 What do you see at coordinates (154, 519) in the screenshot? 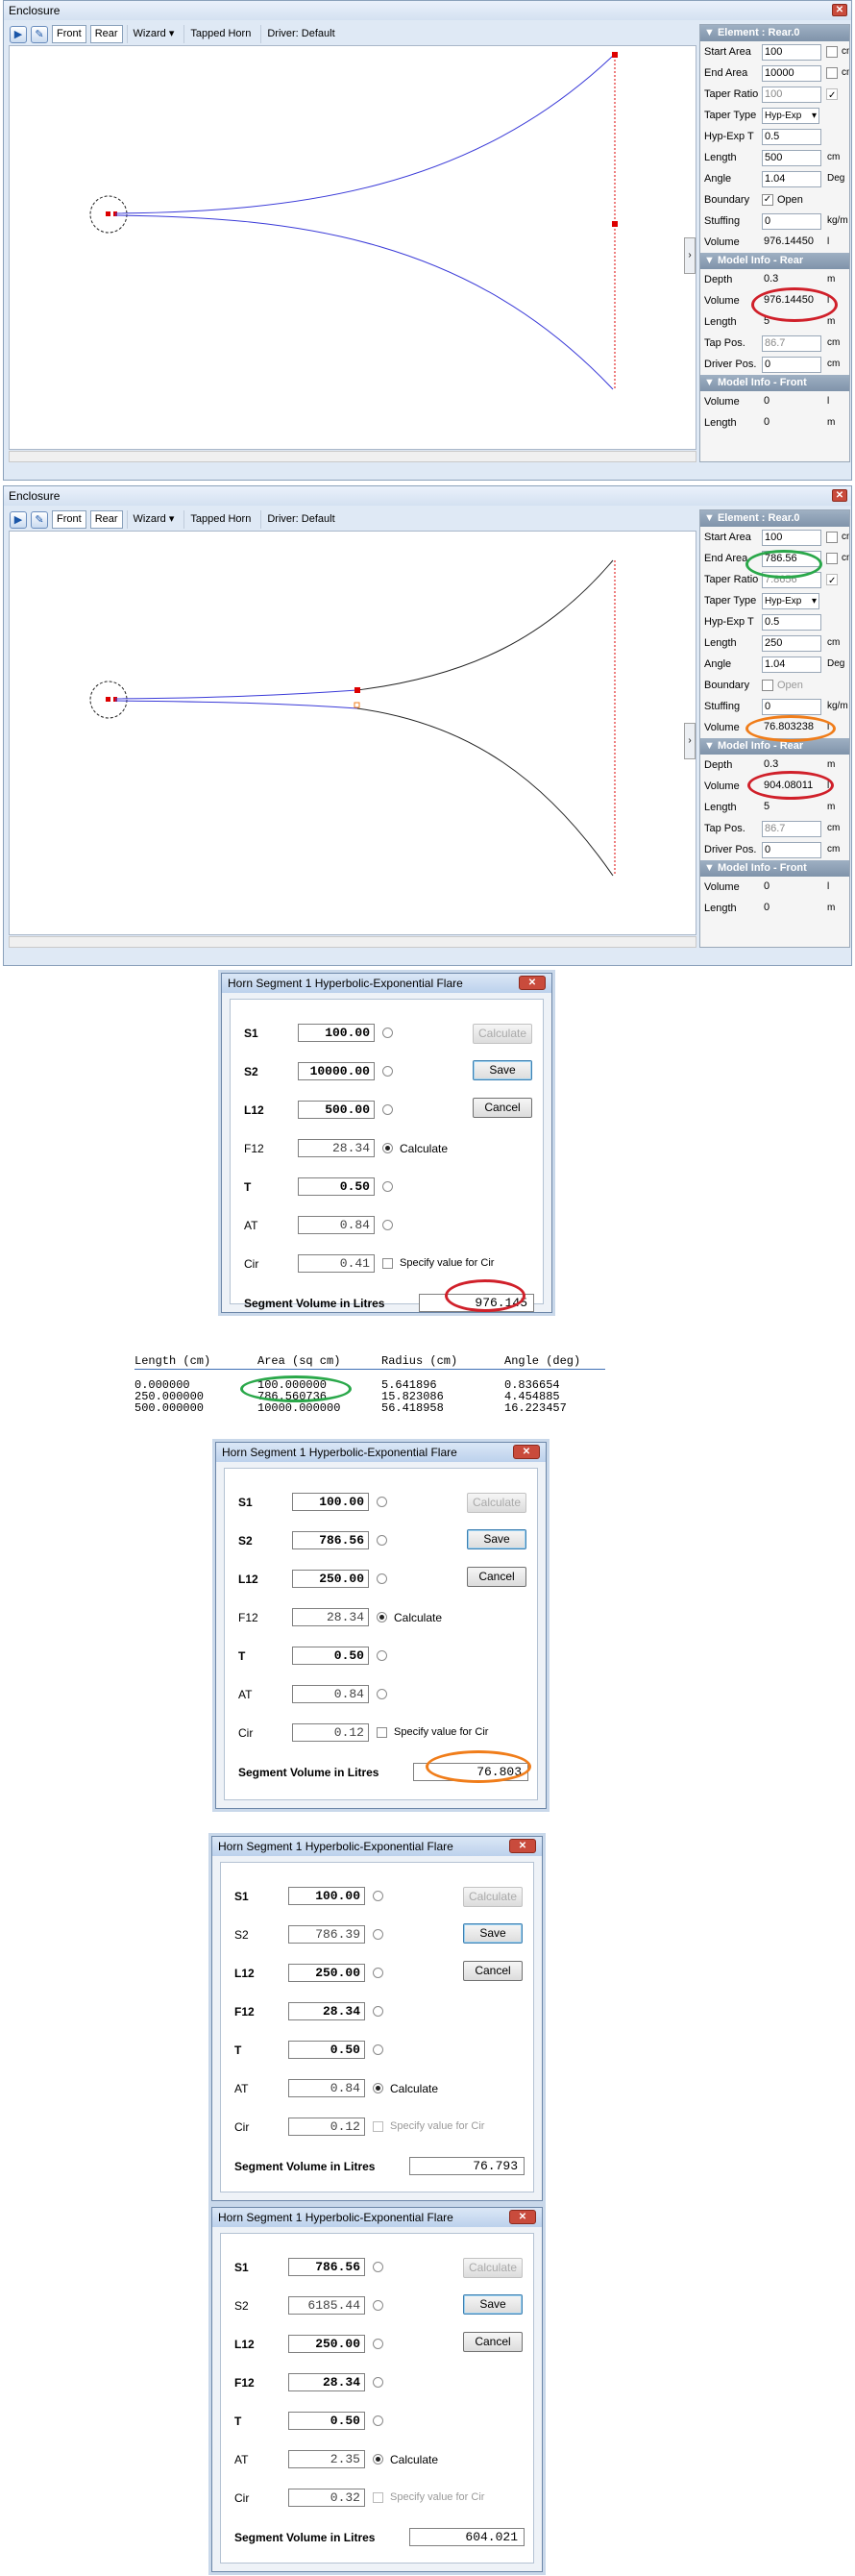
I see `wizard-menu: Wizard ▾` at bounding box center [154, 519].